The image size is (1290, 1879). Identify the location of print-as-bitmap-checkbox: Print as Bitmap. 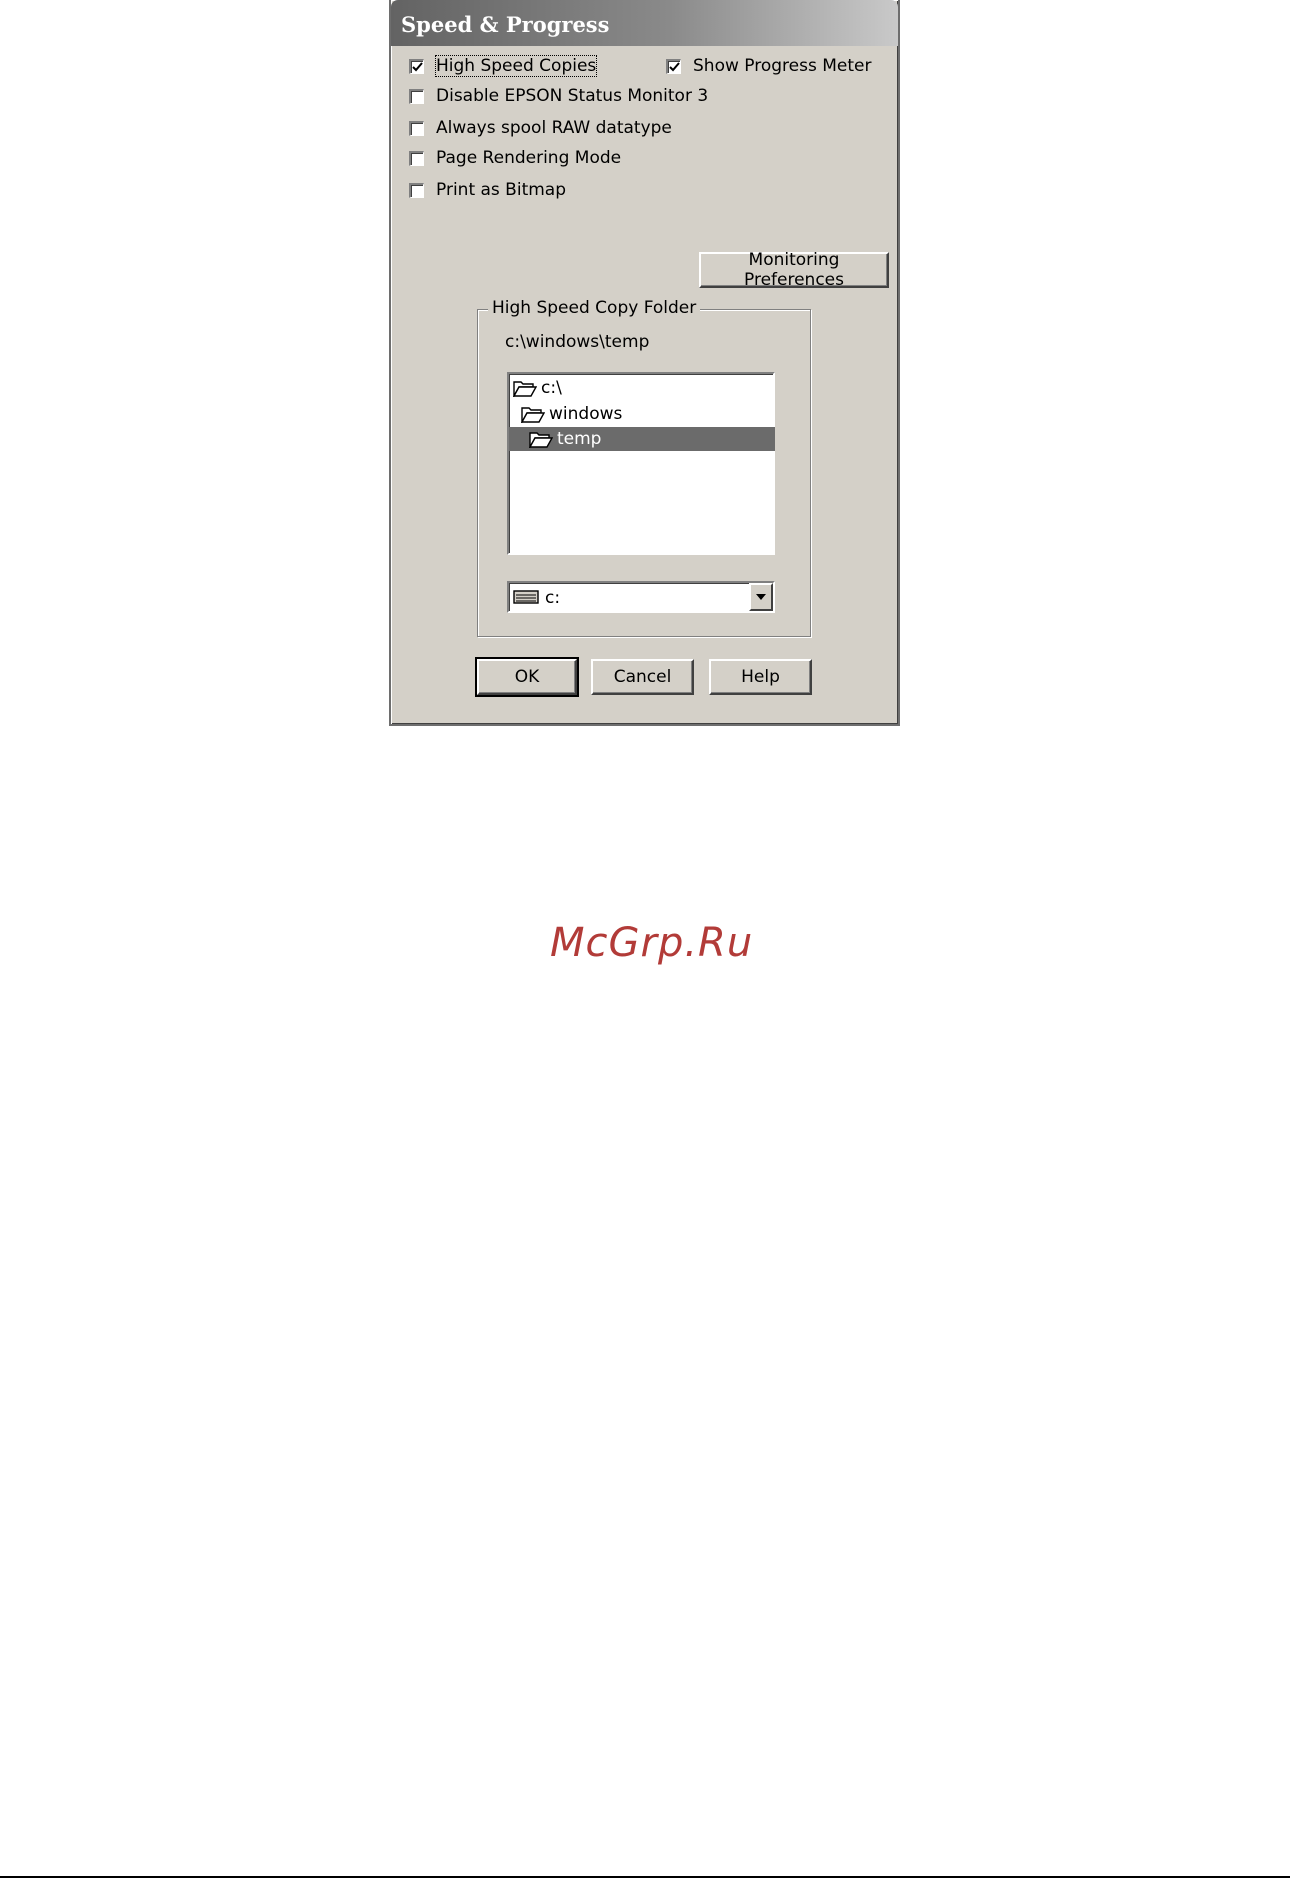
(487, 190).